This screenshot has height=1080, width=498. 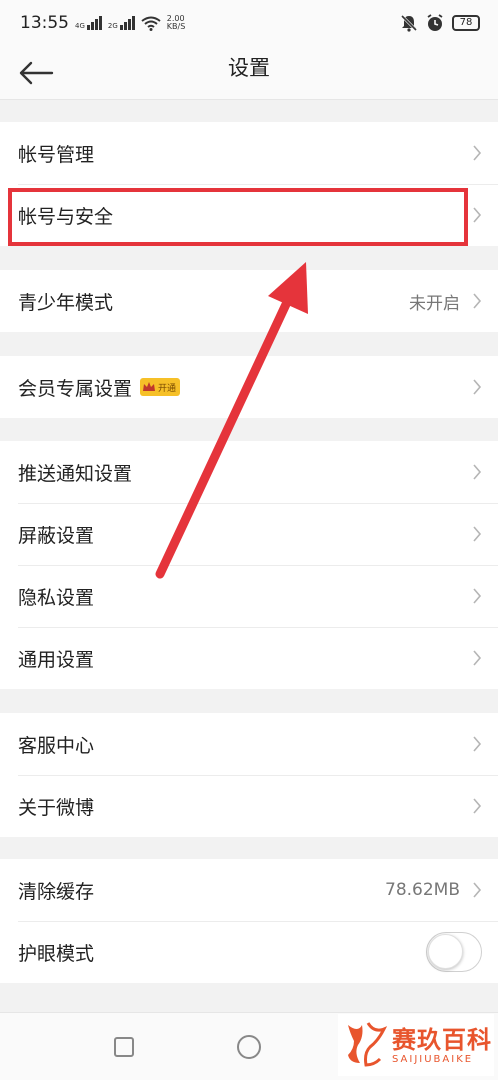 I want to click on watermark-logo: 赛玖百科 SAIJIUBAIKE, so click(x=416, y=1045).